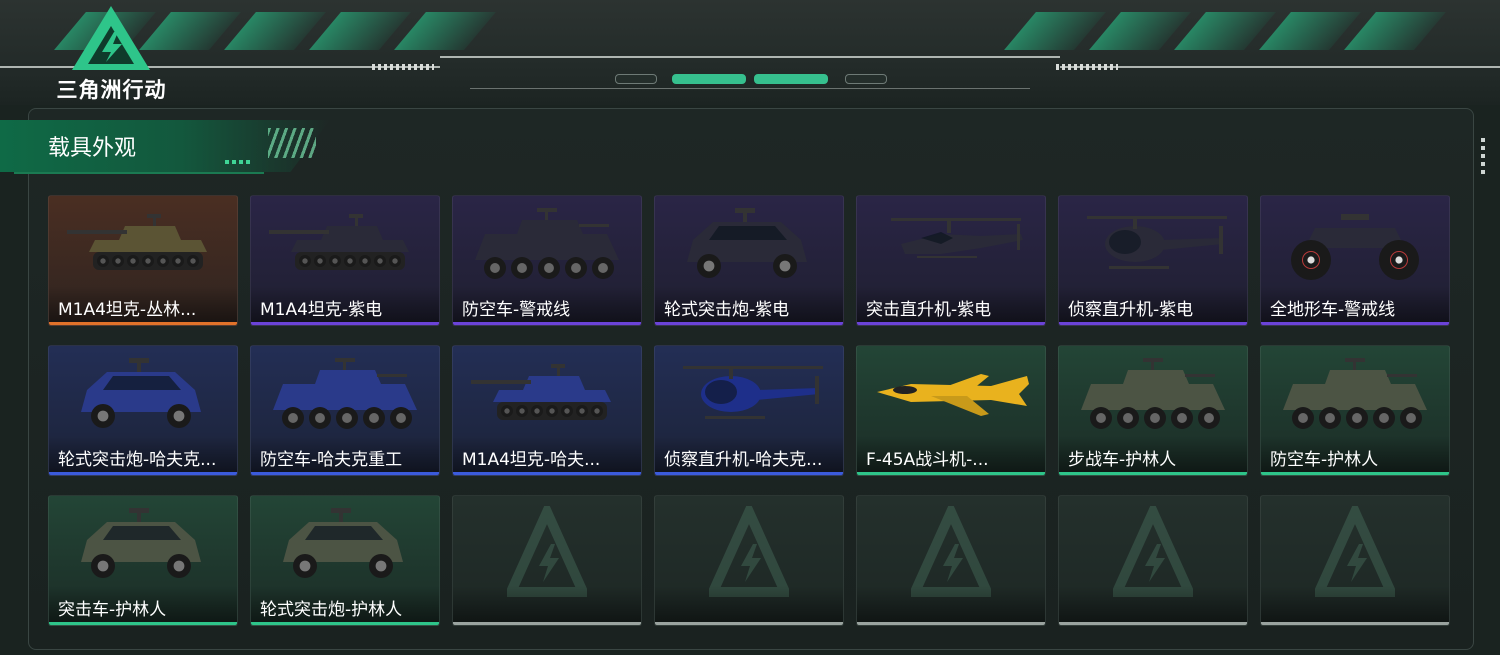  What do you see at coordinates (727, 310) in the screenshot?
I see `vehicle-skin-name: 轮式突击炮-紫电` at bounding box center [727, 310].